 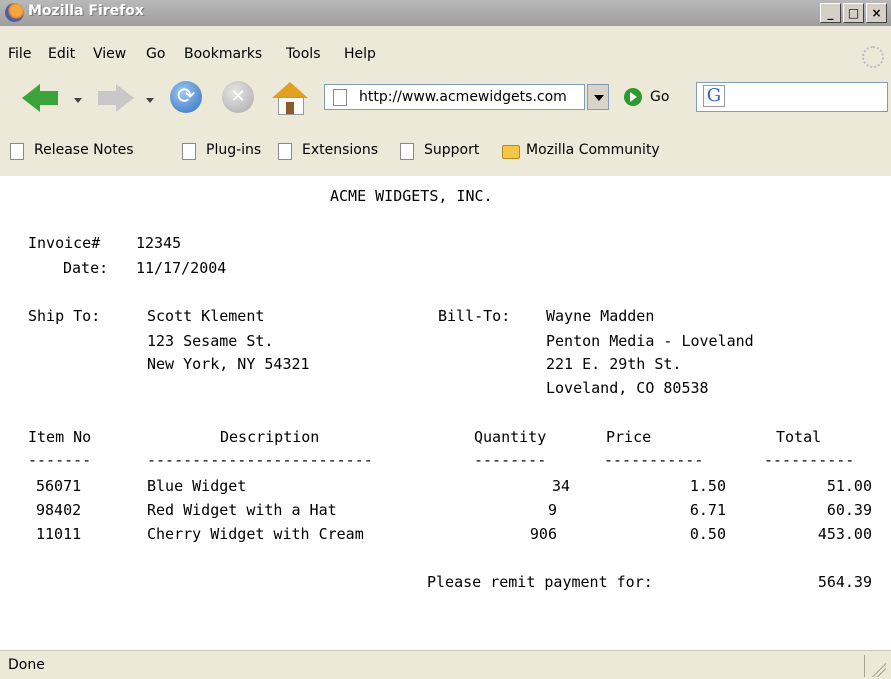 I want to click on throbber-icon, so click(x=873, y=57).